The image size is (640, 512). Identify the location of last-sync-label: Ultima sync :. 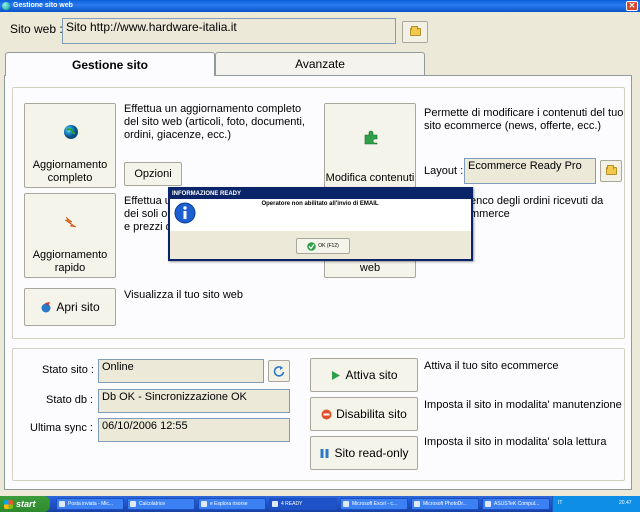
(61, 428).